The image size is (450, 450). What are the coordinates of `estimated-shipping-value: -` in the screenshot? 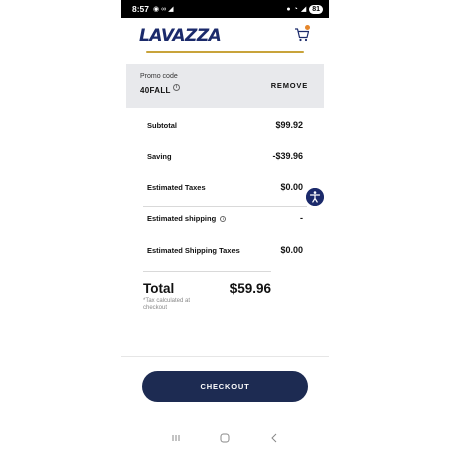 It's located at (301, 218).